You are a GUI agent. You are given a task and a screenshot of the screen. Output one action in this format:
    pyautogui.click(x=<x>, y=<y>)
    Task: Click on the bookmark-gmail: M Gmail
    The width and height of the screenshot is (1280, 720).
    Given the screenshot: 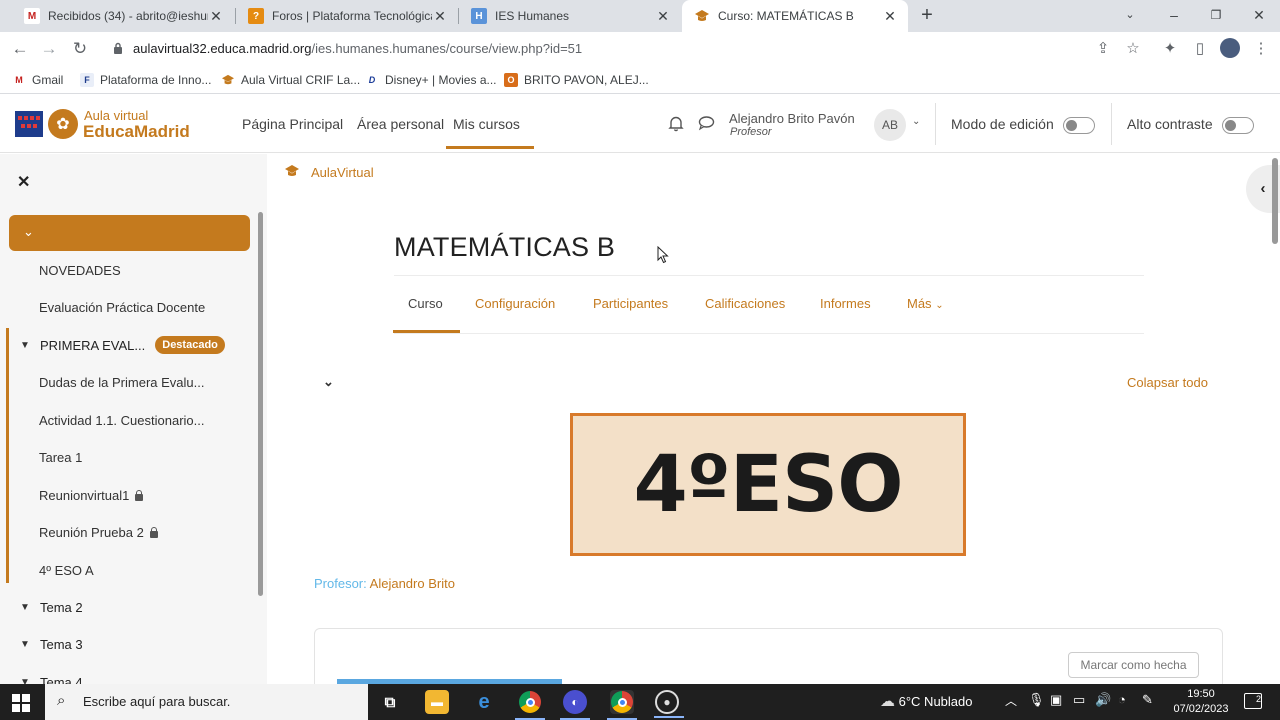 What is the action you would take?
    pyautogui.click(x=37, y=80)
    